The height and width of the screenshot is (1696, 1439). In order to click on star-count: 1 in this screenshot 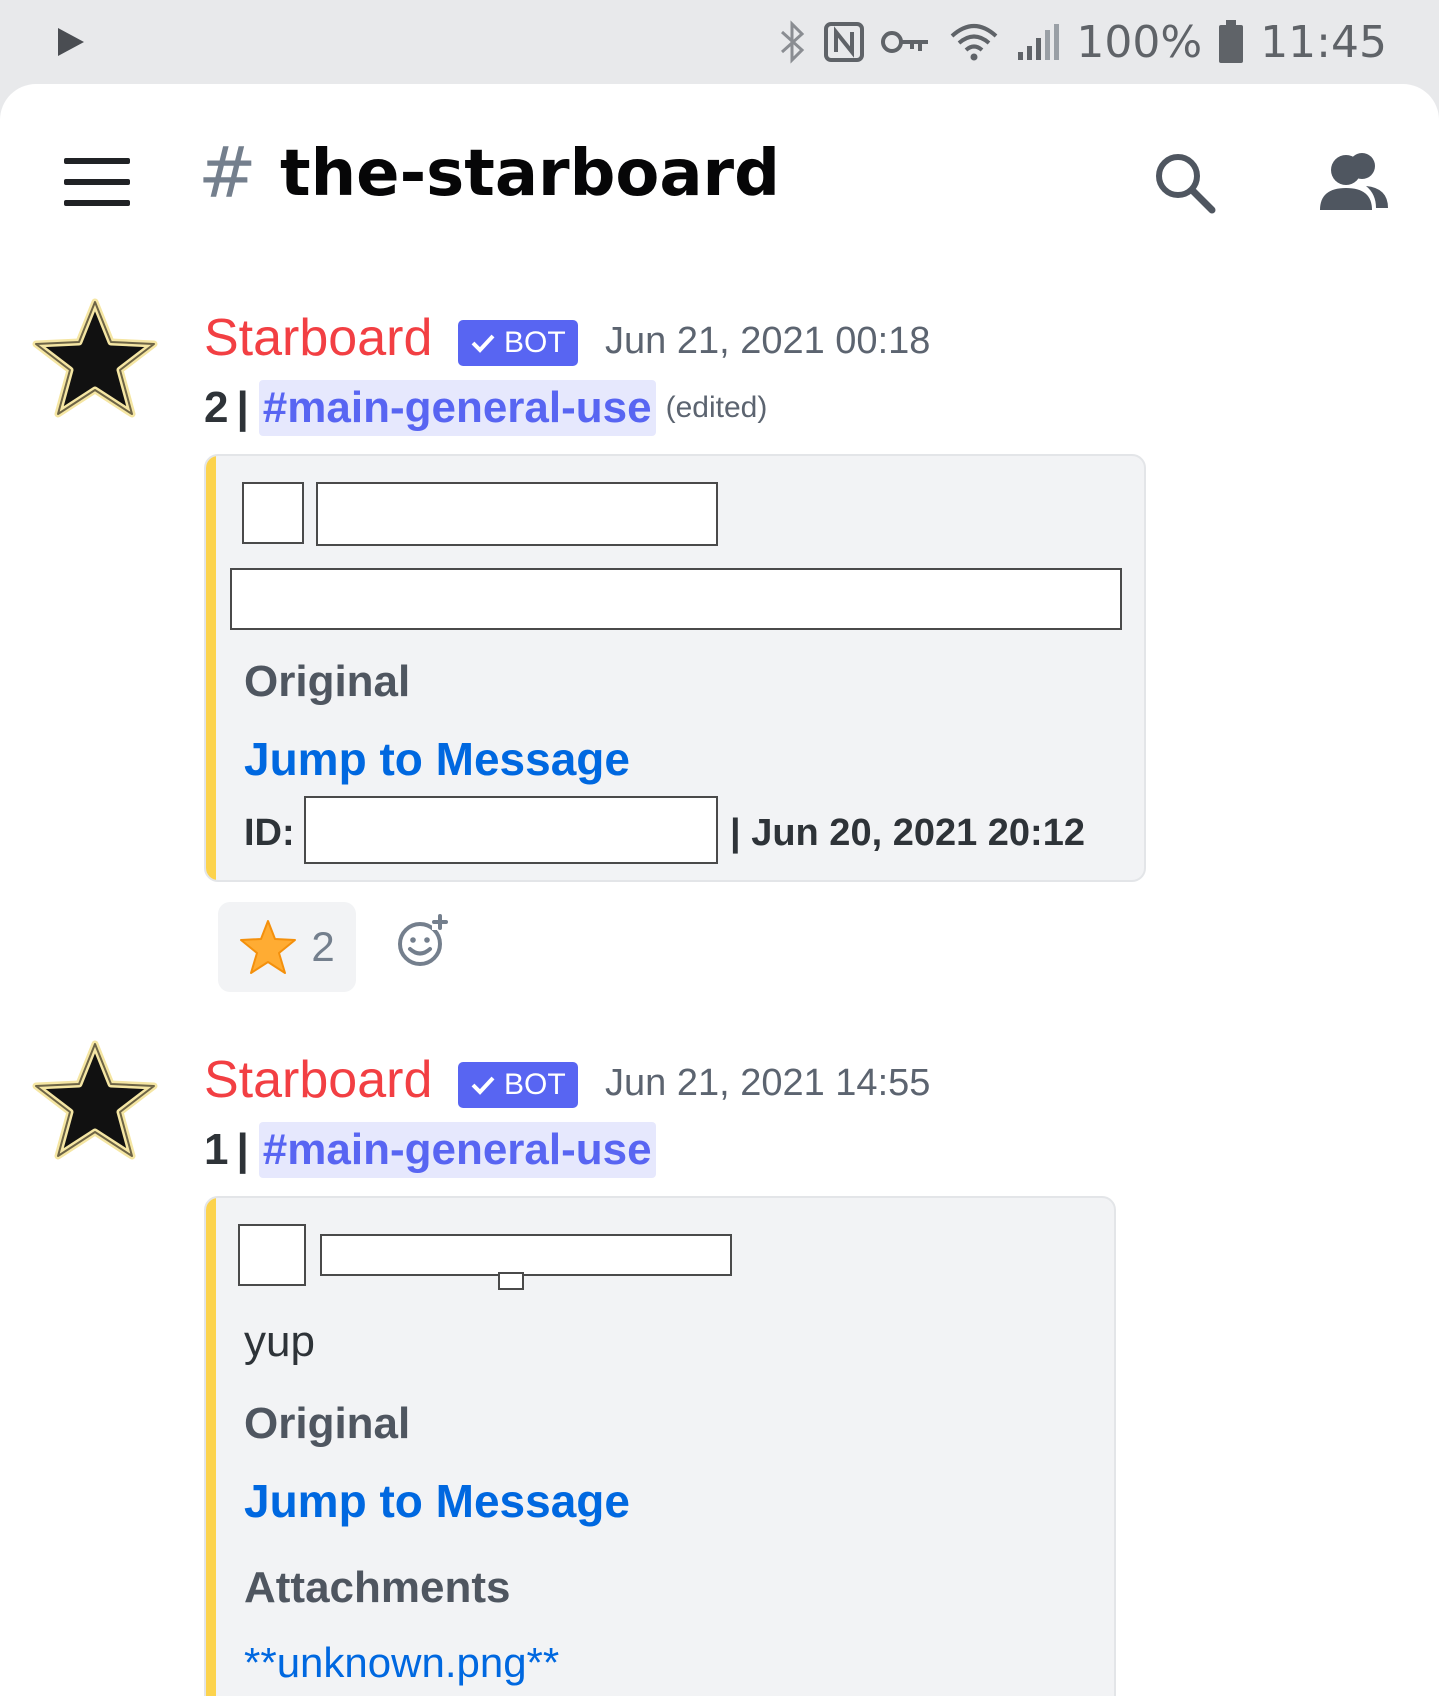, I will do `click(216, 1149)`.